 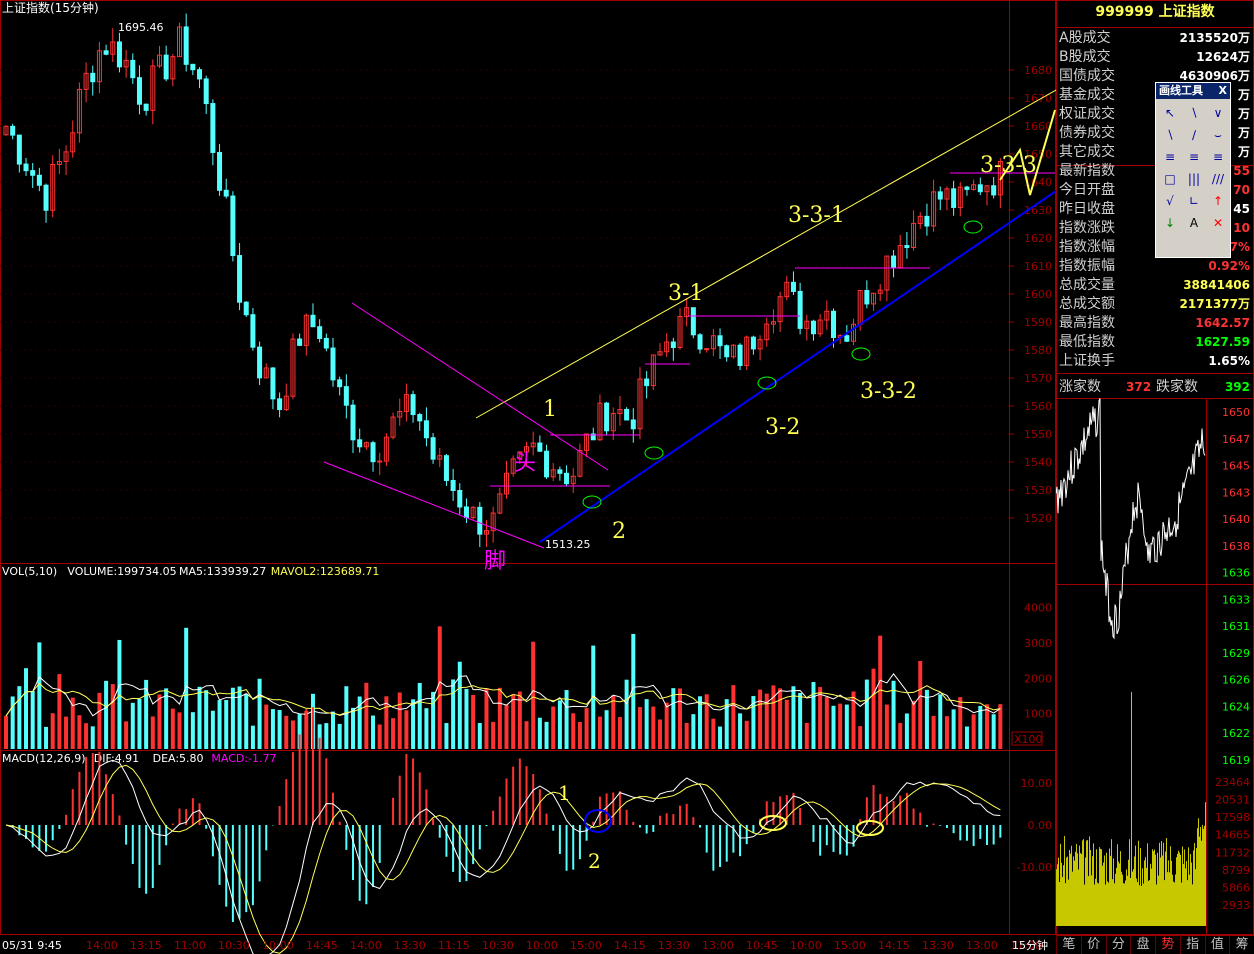 I want to click on tab-3: 盘, so click(x=1142, y=944).